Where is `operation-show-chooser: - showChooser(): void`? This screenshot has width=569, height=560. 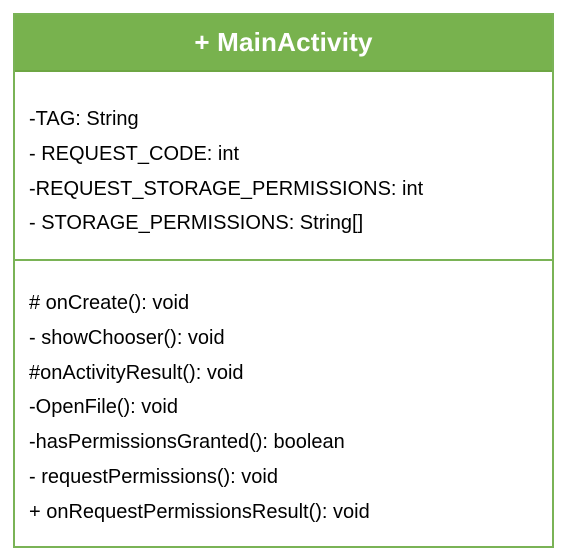
operation-show-chooser: - showChooser(): void is located at coordinates (127, 338).